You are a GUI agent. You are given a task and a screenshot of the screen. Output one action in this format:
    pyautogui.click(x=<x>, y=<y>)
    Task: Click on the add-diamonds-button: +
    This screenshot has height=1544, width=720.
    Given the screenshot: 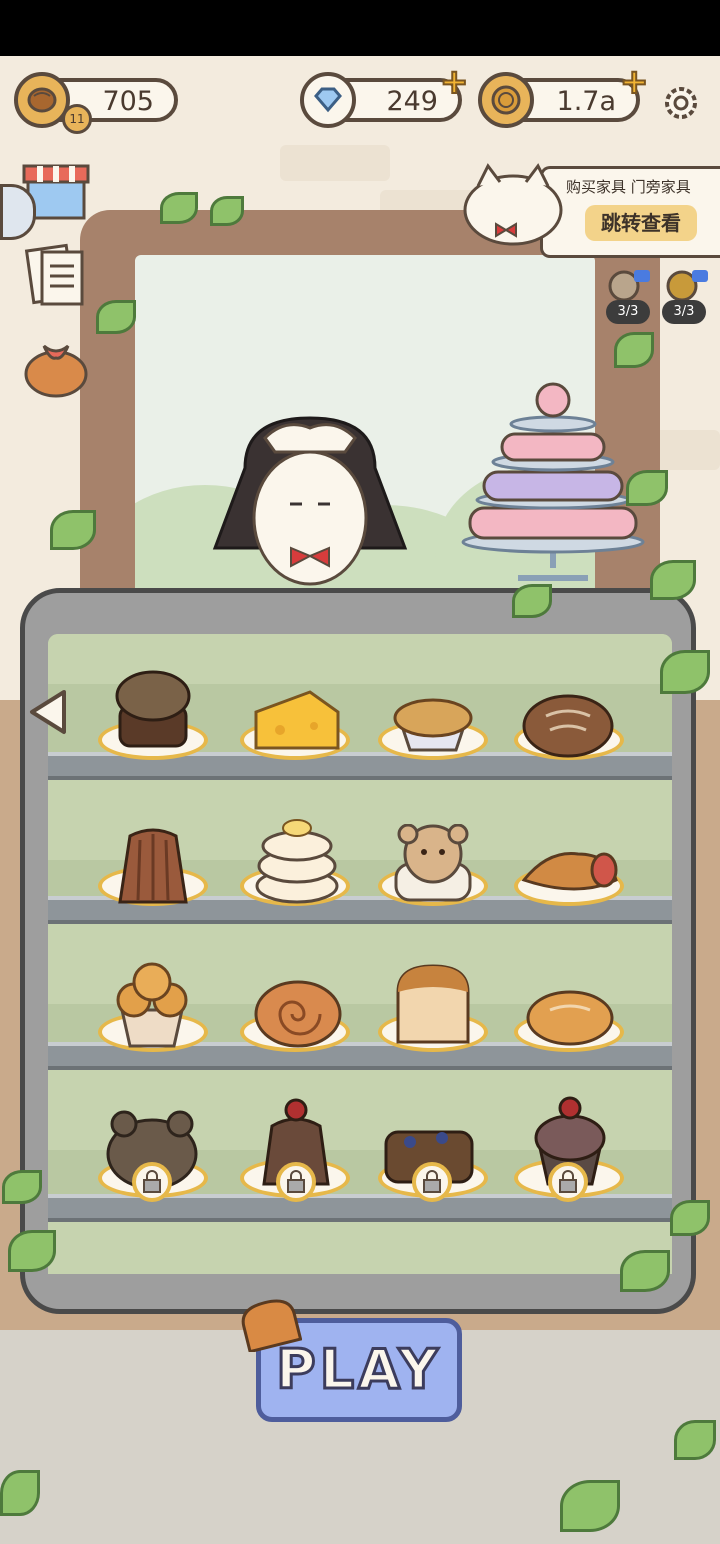 What is the action you would take?
    pyautogui.click(x=454, y=82)
    